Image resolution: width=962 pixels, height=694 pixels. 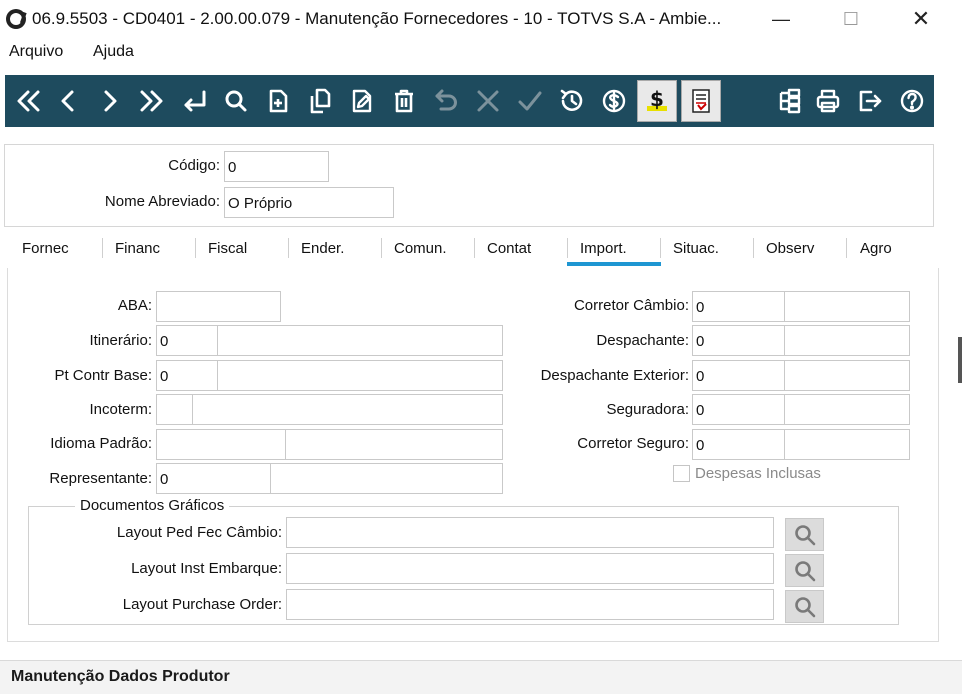 I want to click on pt-contr-base-label: Pt Contr Base:, so click(x=103, y=375).